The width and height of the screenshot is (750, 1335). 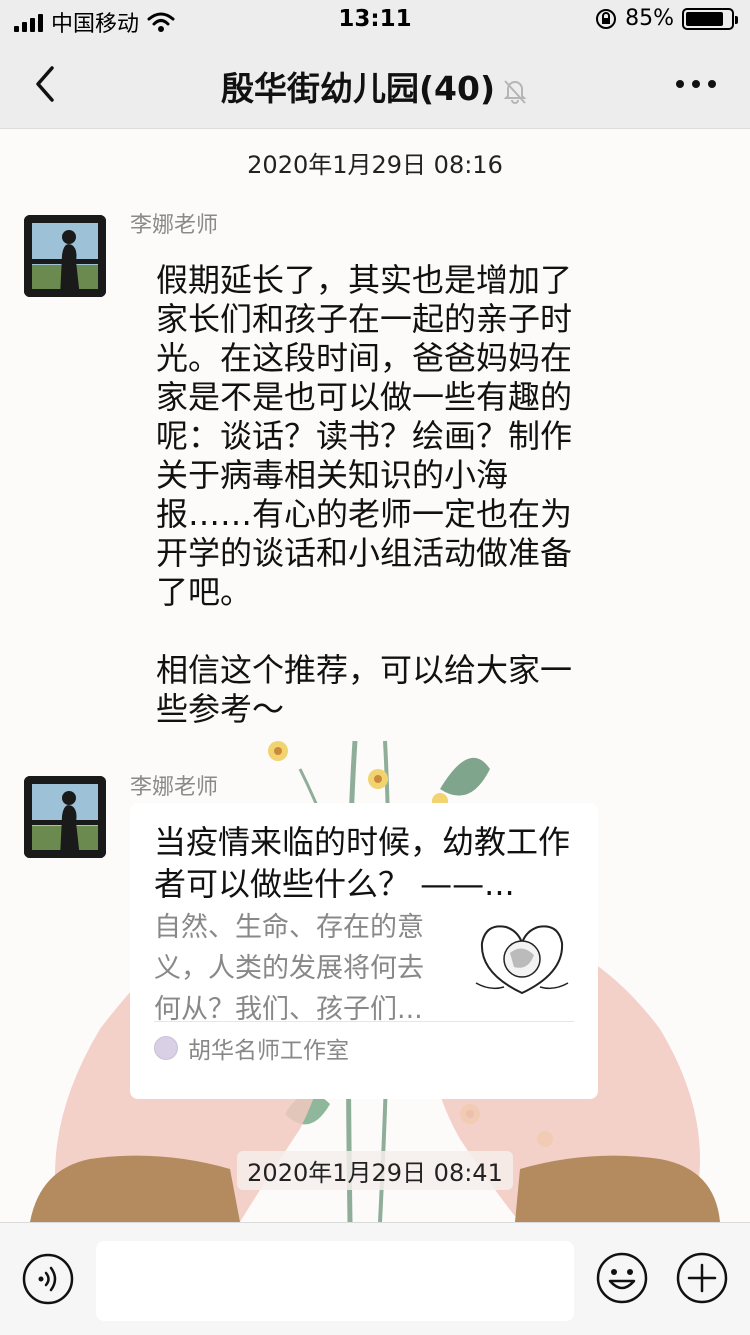 What do you see at coordinates (268, 1051) in the screenshot?
I see `card-source-label: 胡华名师工作室` at bounding box center [268, 1051].